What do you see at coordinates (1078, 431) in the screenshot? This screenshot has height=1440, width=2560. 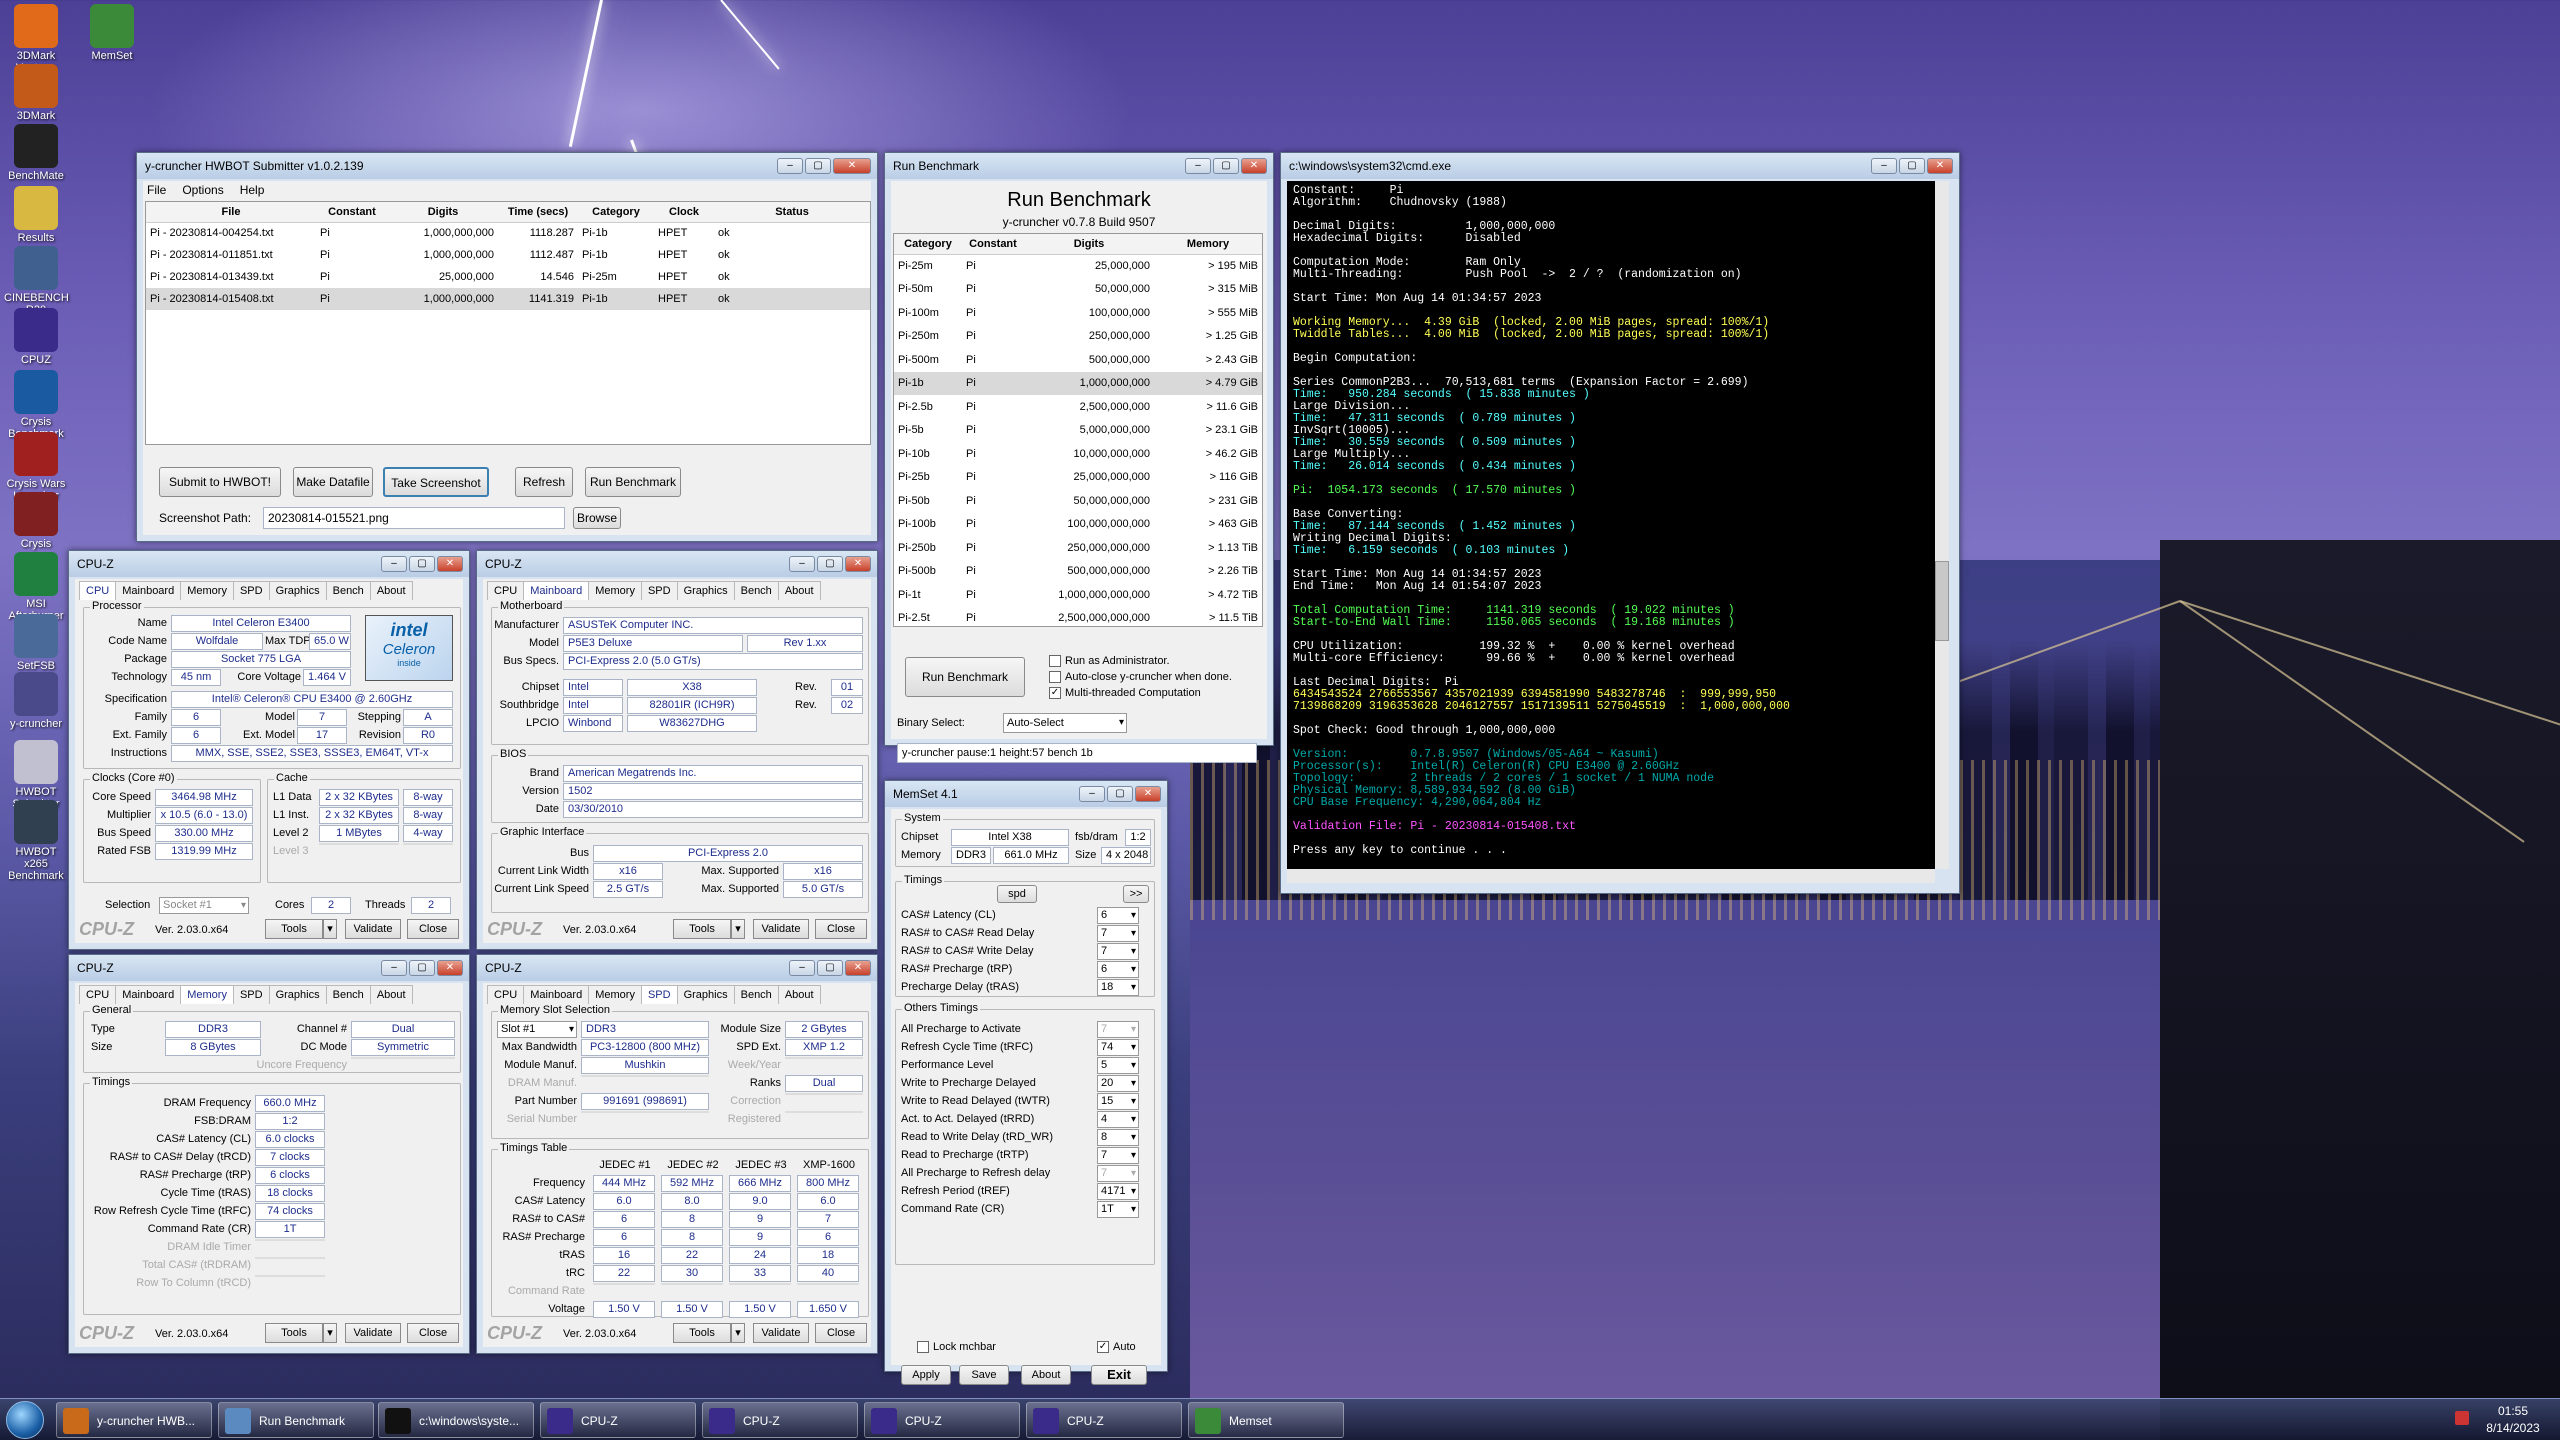 I see `list-item: Pi-5b Pi 5,000,000,000 > 23.1 GiB` at bounding box center [1078, 431].